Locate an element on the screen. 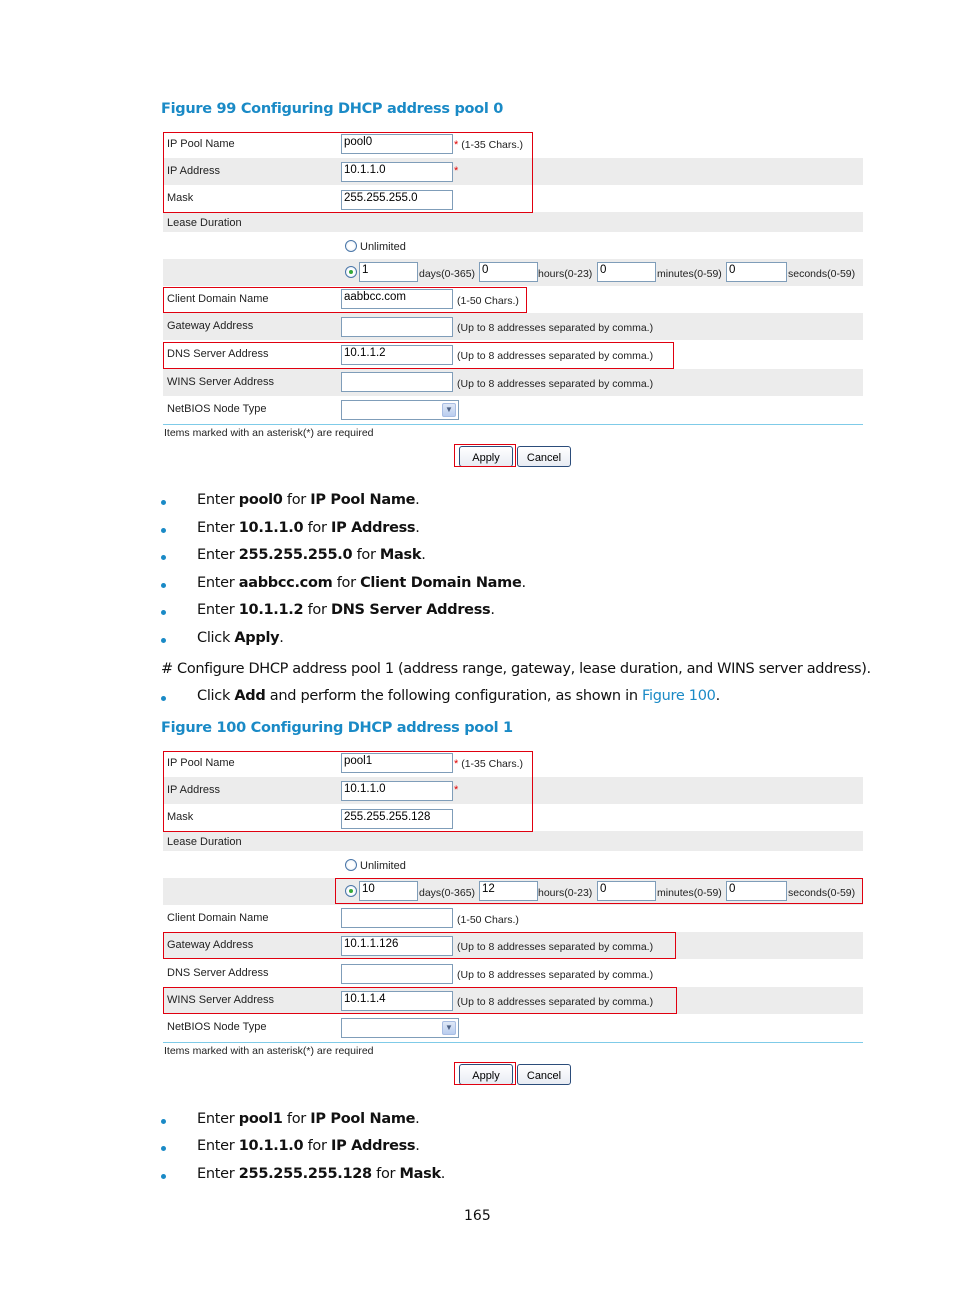  netbios-node-type-label: NetBIOS Node Type is located at coordinates (217, 409).